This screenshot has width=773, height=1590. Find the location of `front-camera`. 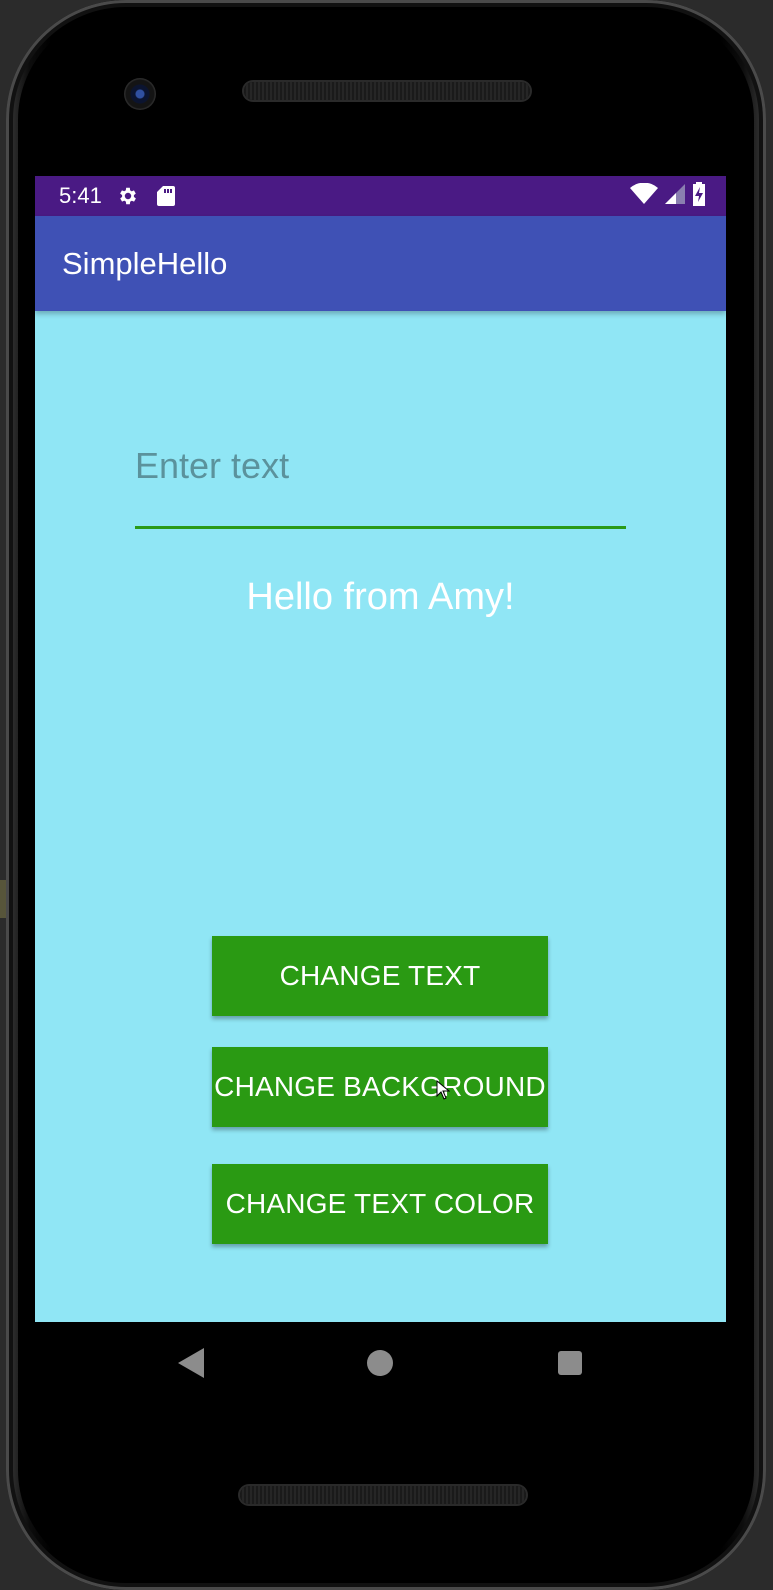

front-camera is located at coordinates (140, 94).